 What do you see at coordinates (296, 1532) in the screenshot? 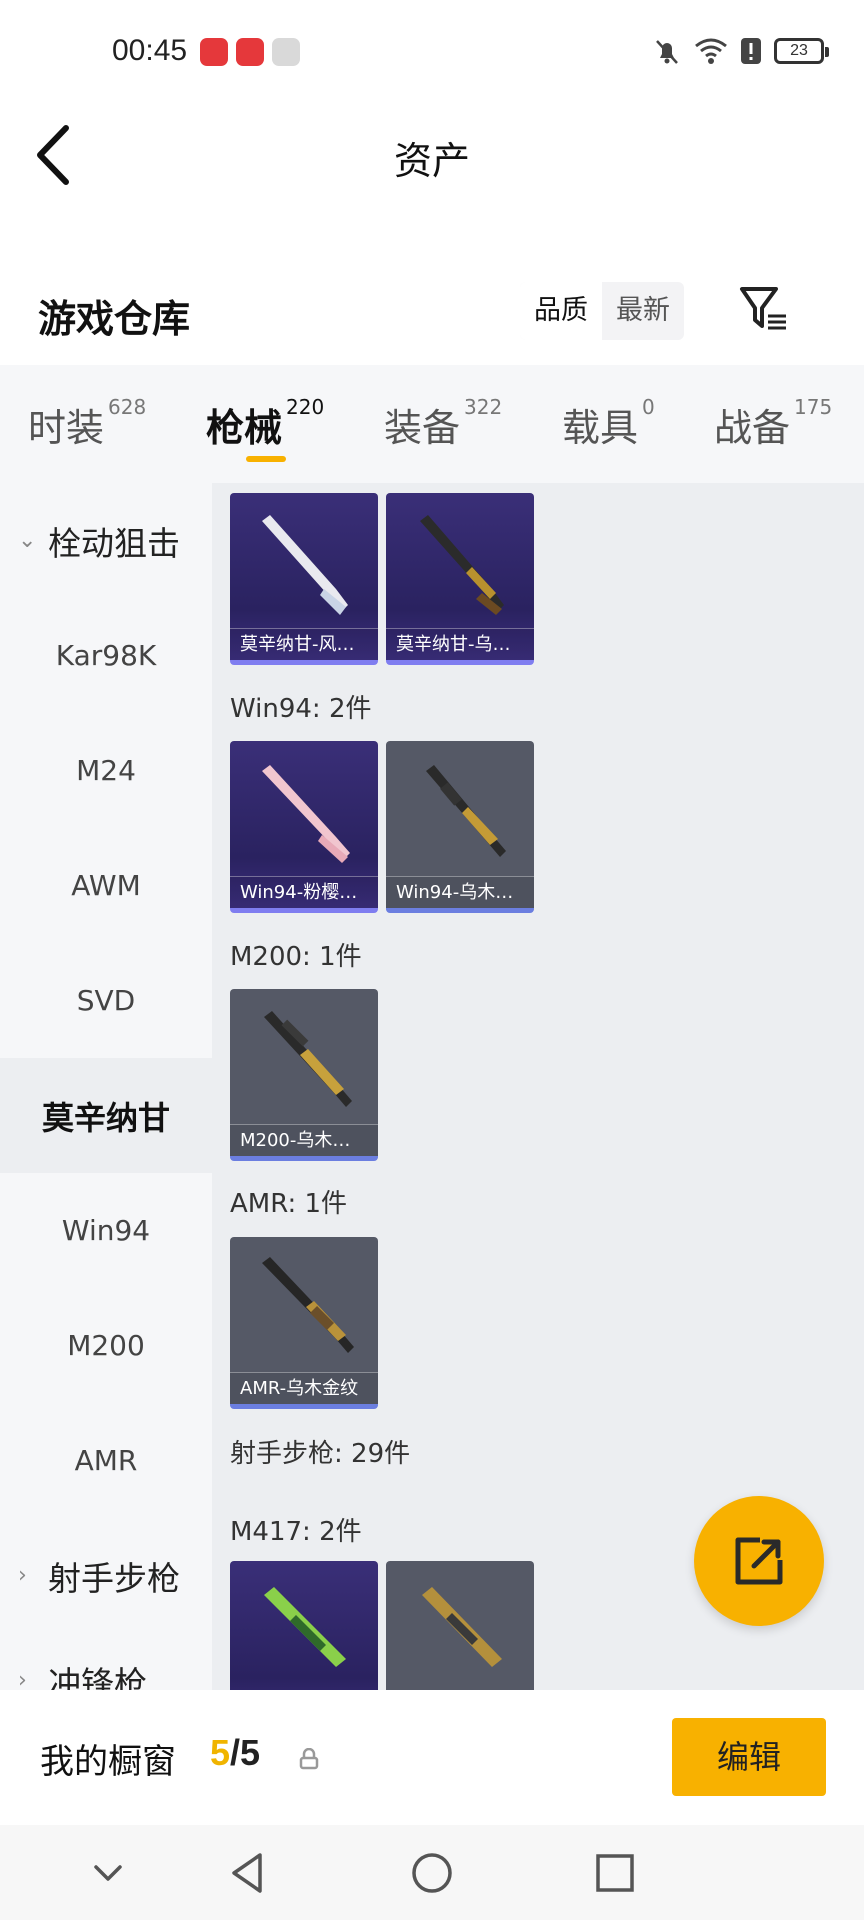
I see `weapon-group-label: M417: 2件` at bounding box center [296, 1532].